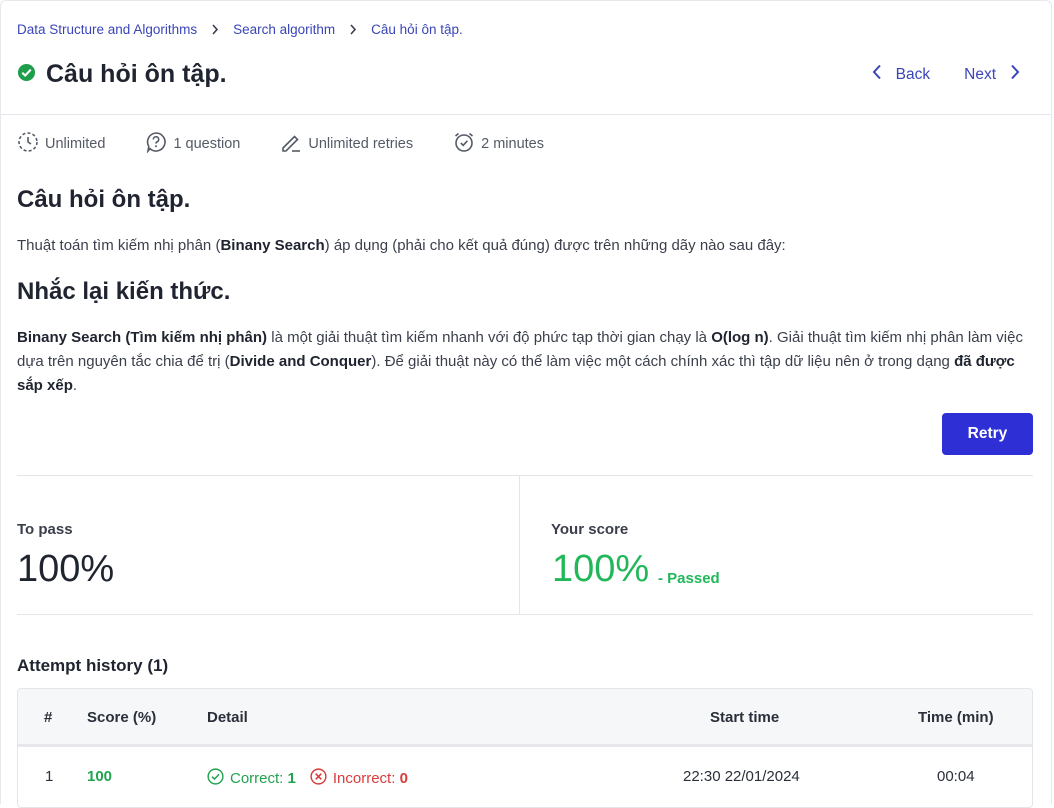 Image resolution: width=1054 pixels, height=808 pixels. Describe the element at coordinates (136, 74) in the screenshot. I see `page-title: Câu hỏi ôn tập.` at that location.